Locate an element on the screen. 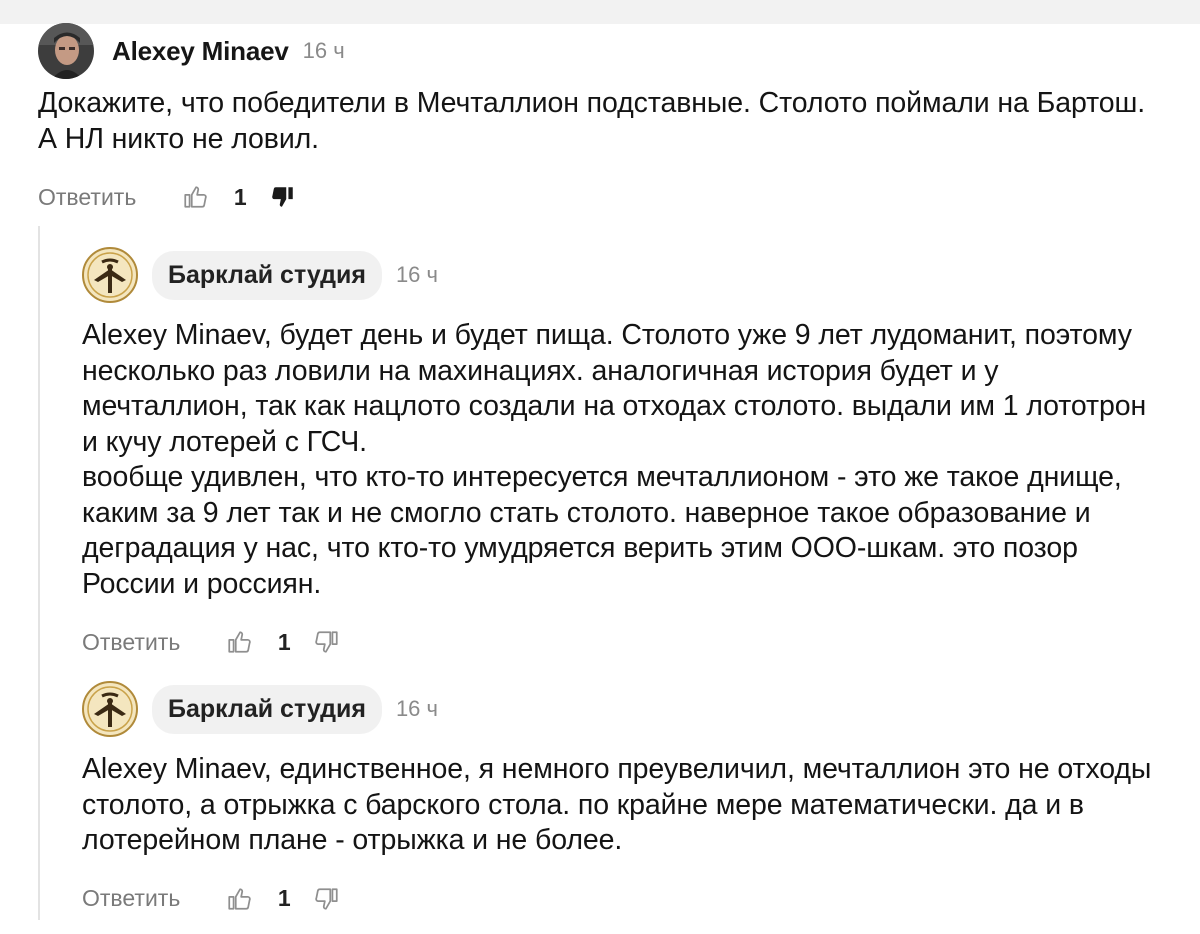  user-photo-icon is located at coordinates (66, 51).